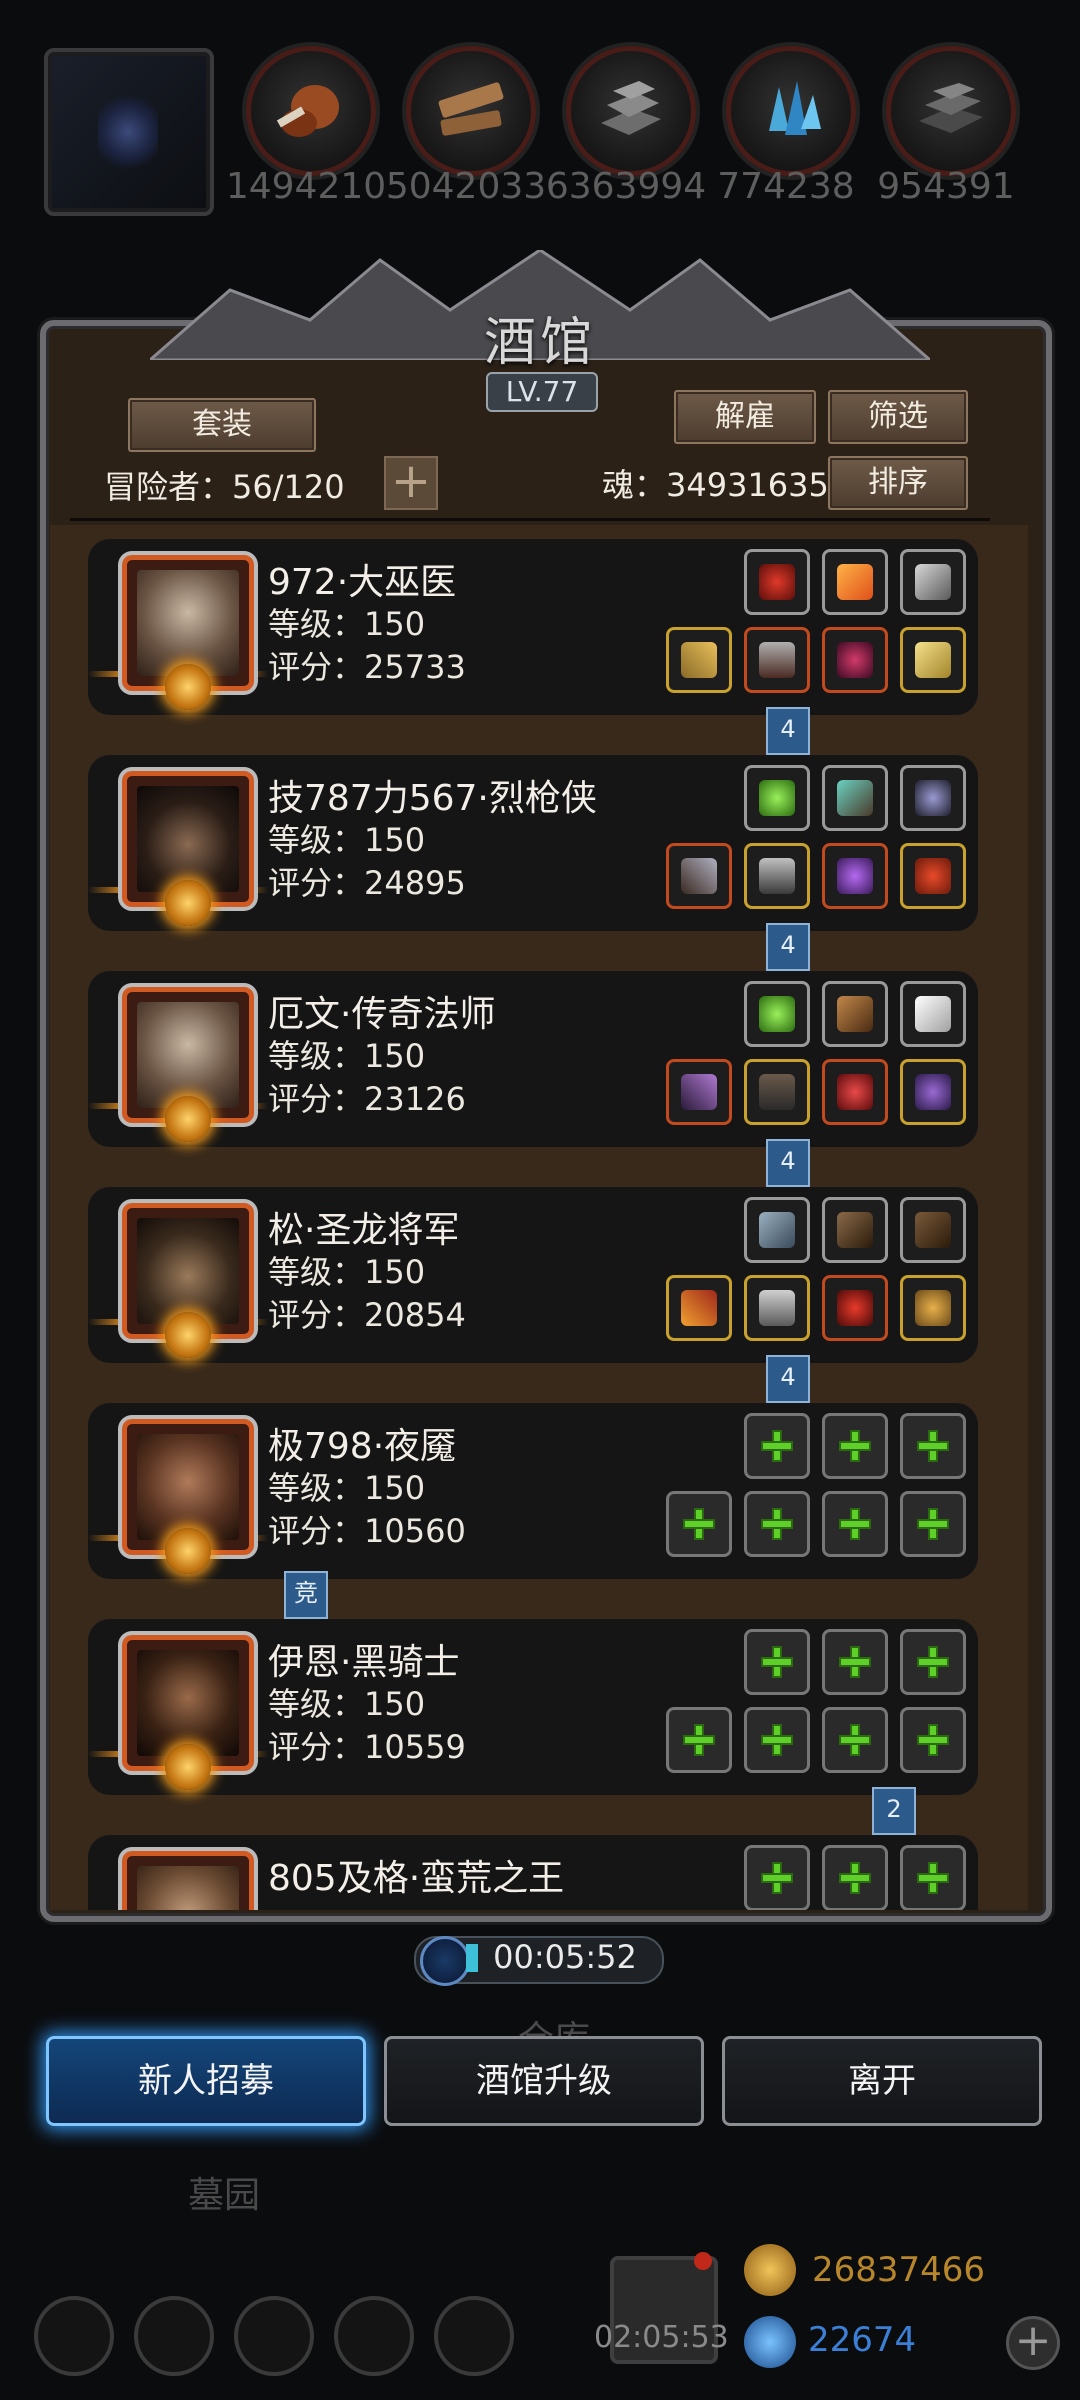 Image resolution: width=1080 pixels, height=2400 pixels. Describe the element at coordinates (374, 2336) in the screenshot. I see `mail-icon` at that location.